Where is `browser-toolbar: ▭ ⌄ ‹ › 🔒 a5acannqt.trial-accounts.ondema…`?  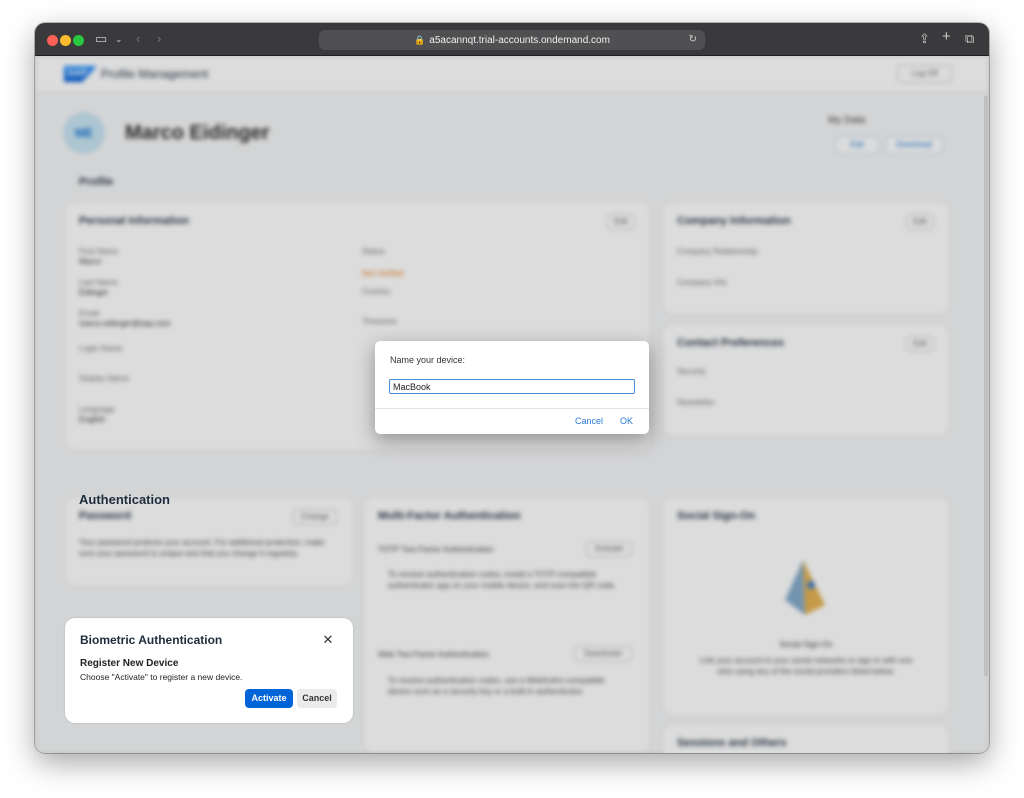 browser-toolbar: ▭ ⌄ ‹ › 🔒 a5acannqt.trial-accounts.ondema… is located at coordinates (512, 39).